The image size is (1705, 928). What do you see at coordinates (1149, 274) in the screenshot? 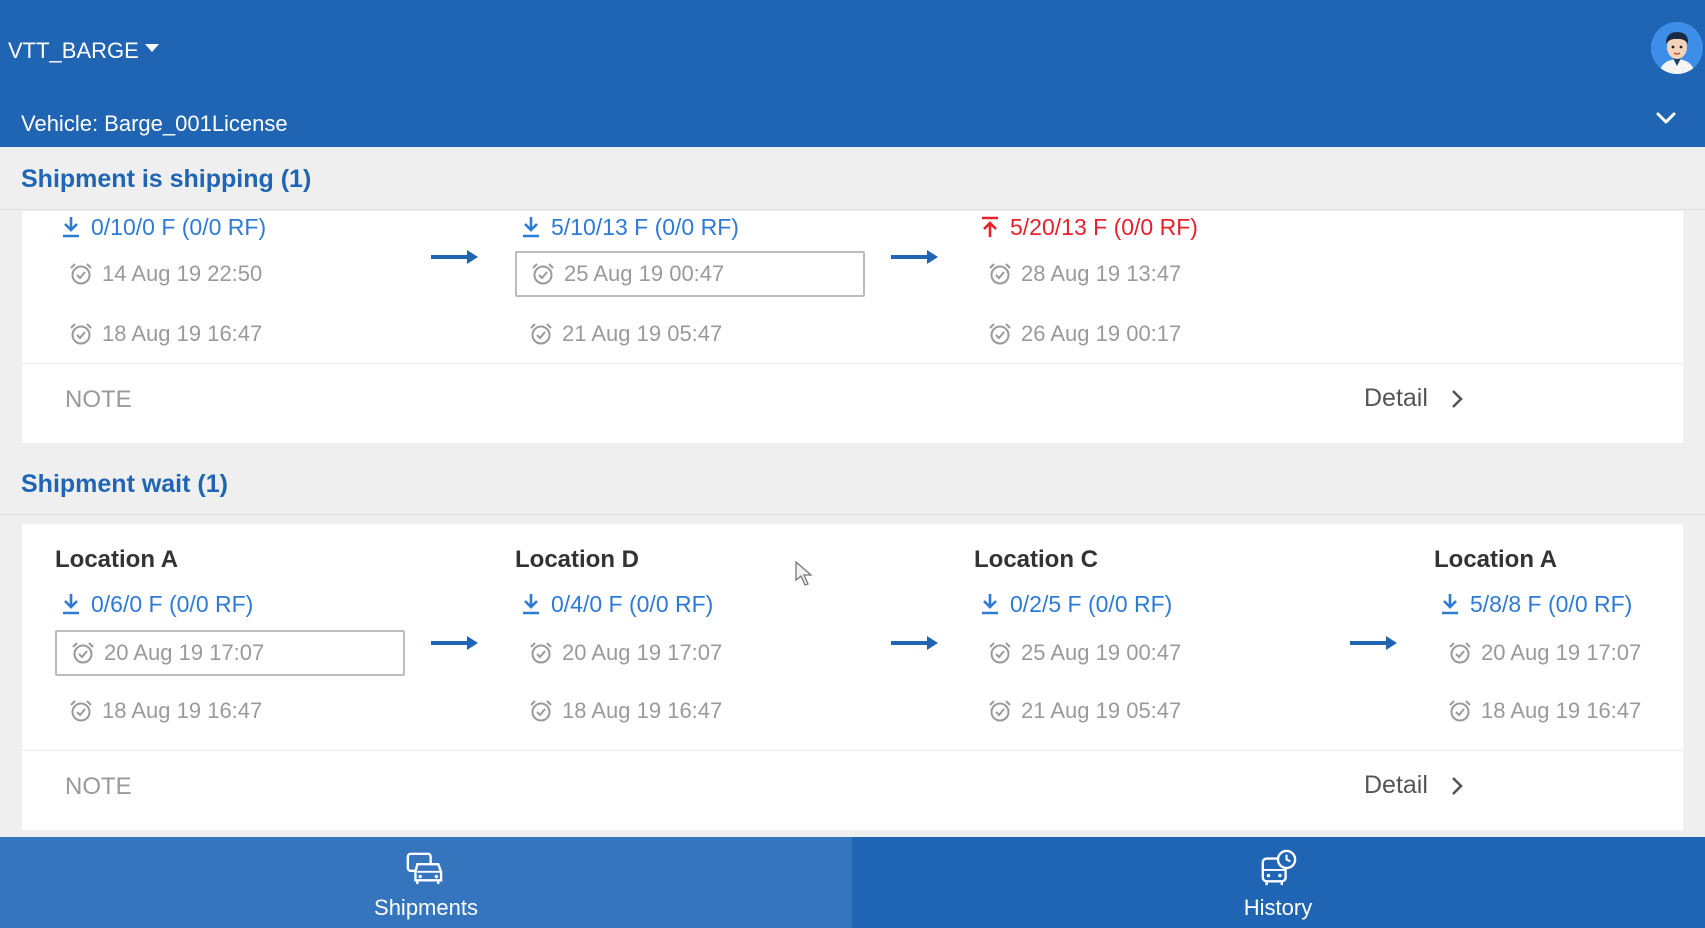
I see `time-estimate: 28 Aug 19 13:47` at bounding box center [1149, 274].